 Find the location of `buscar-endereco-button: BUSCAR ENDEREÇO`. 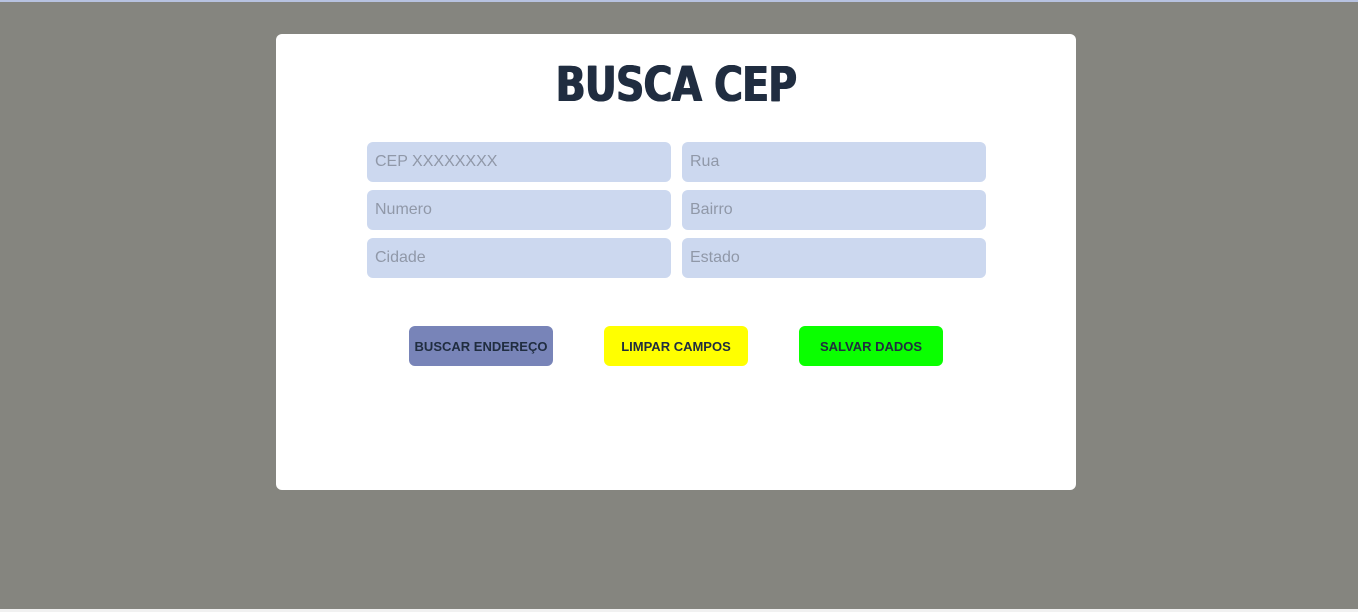

buscar-endereco-button: BUSCAR ENDEREÇO is located at coordinates (481, 346).